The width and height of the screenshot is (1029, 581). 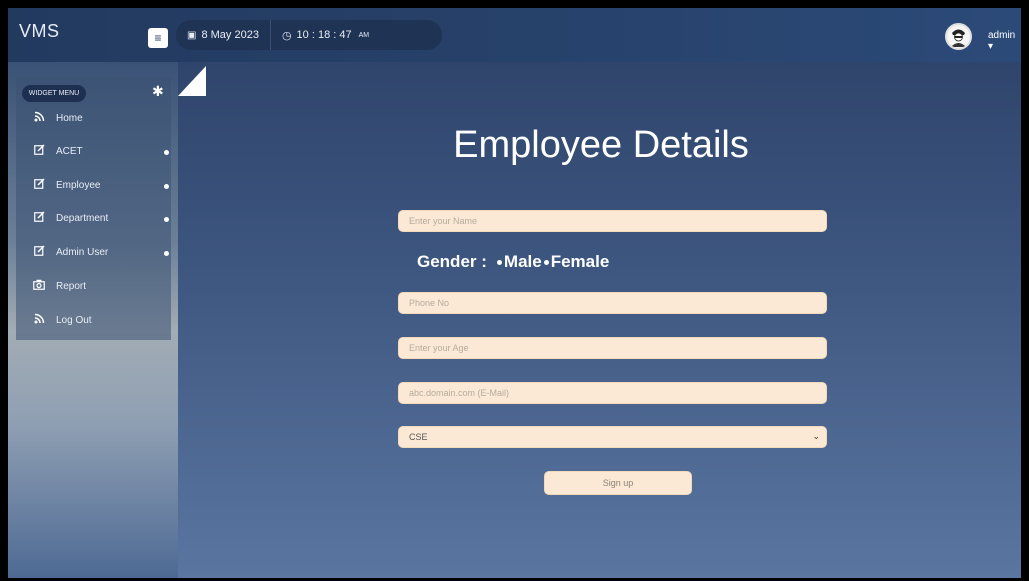 I want to click on time-display: ◷ 10 : 18 : 47 AM, so click(x=325, y=35).